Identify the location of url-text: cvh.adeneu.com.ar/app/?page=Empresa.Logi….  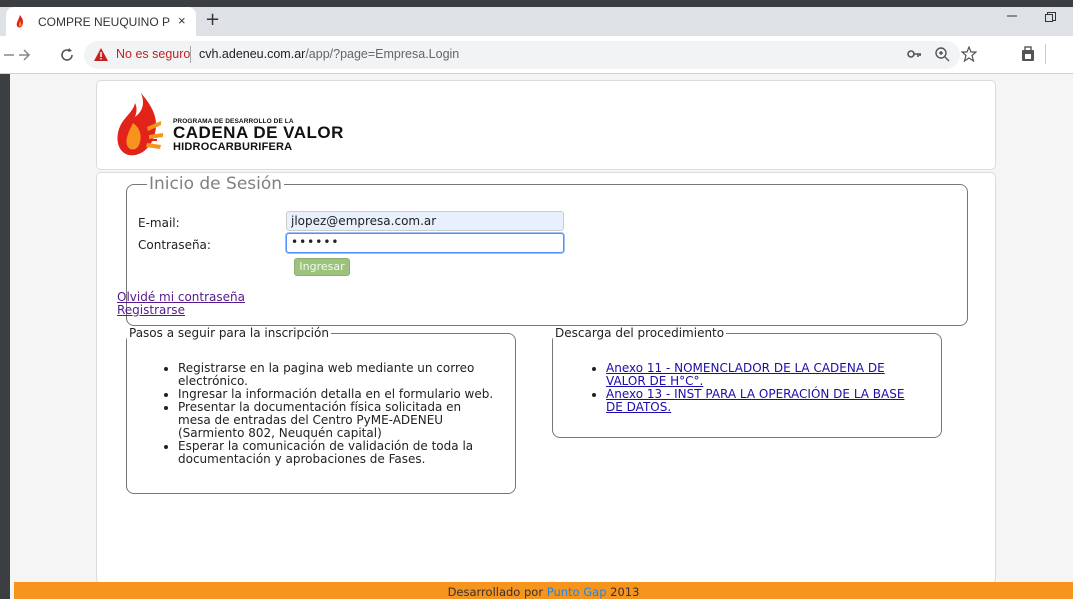
(329, 54).